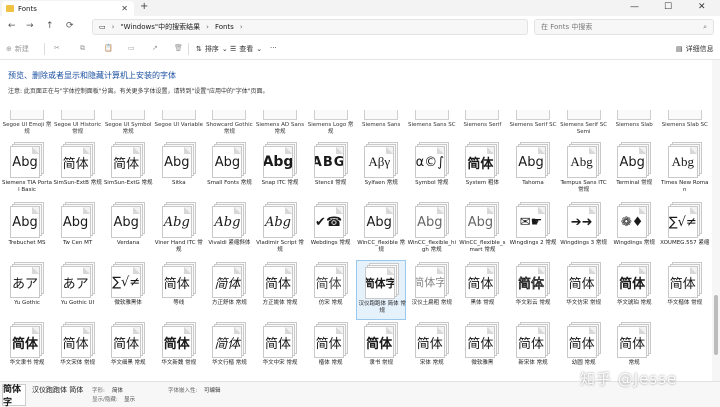 The image size is (720, 407). Describe the element at coordinates (155, 48) in the screenshot. I see `share-icon: ↗` at that location.